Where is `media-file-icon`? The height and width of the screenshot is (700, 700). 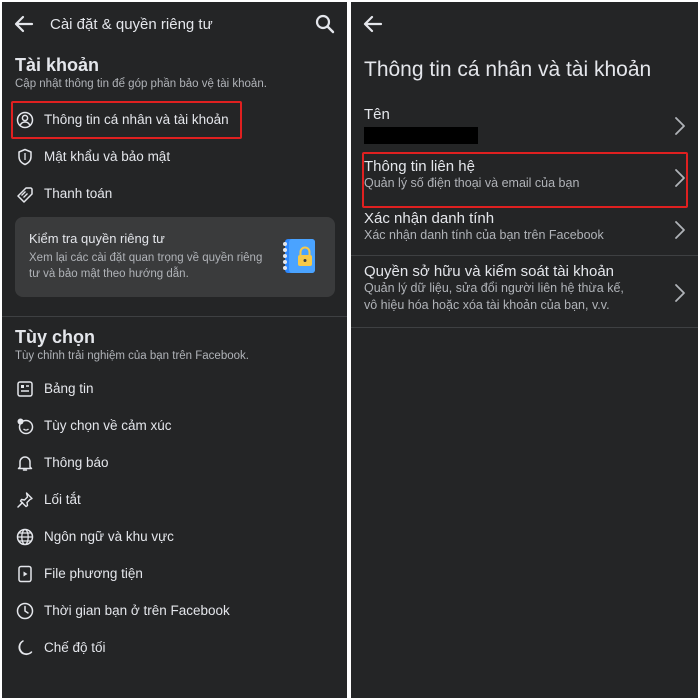
media-file-icon is located at coordinates (25, 574).